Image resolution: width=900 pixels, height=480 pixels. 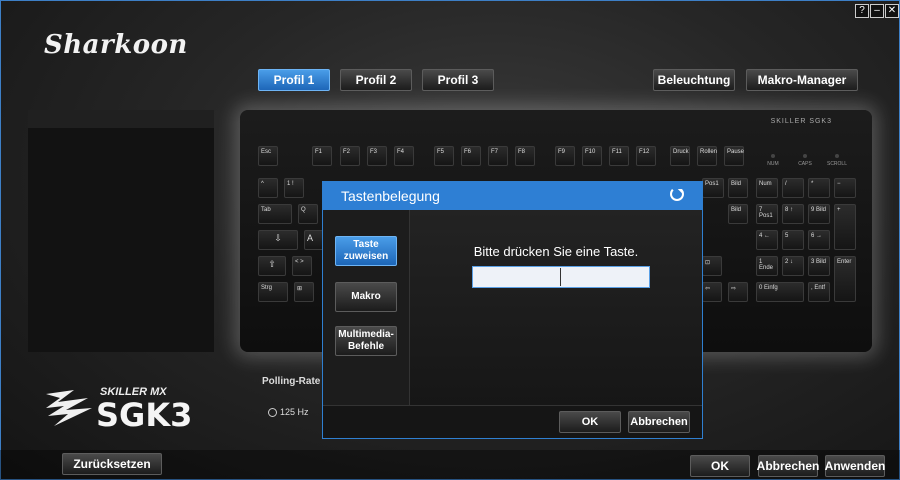 I want to click on led-num: NUM, so click(x=773, y=160).